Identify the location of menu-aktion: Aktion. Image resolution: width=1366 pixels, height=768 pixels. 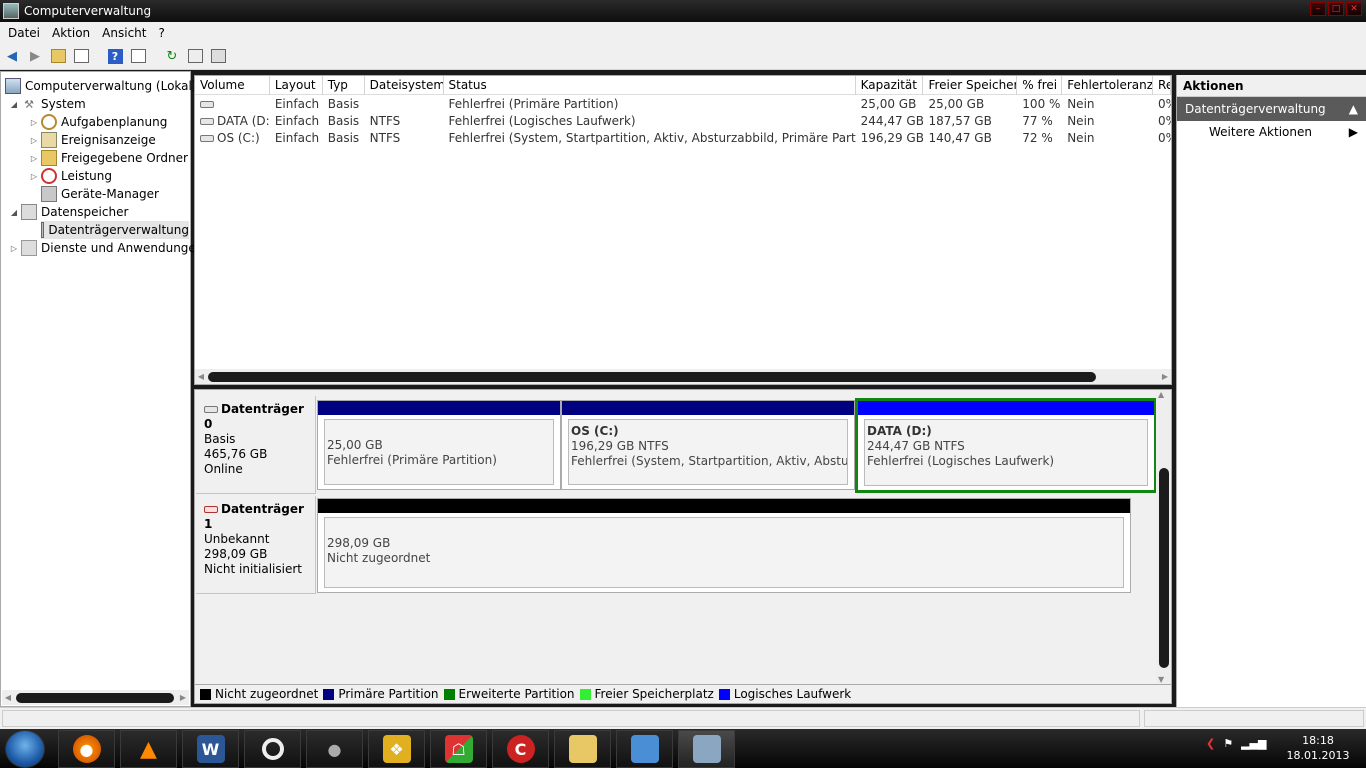
(71, 33).